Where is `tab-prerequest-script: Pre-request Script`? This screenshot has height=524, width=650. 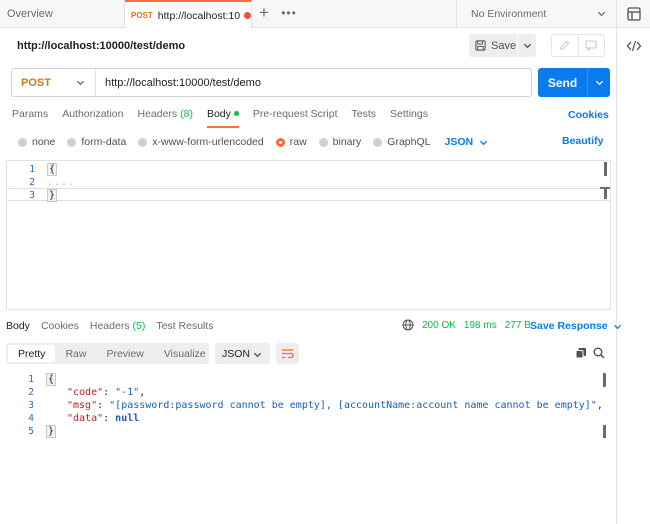 tab-prerequest-script: Pre-request Script is located at coordinates (295, 118).